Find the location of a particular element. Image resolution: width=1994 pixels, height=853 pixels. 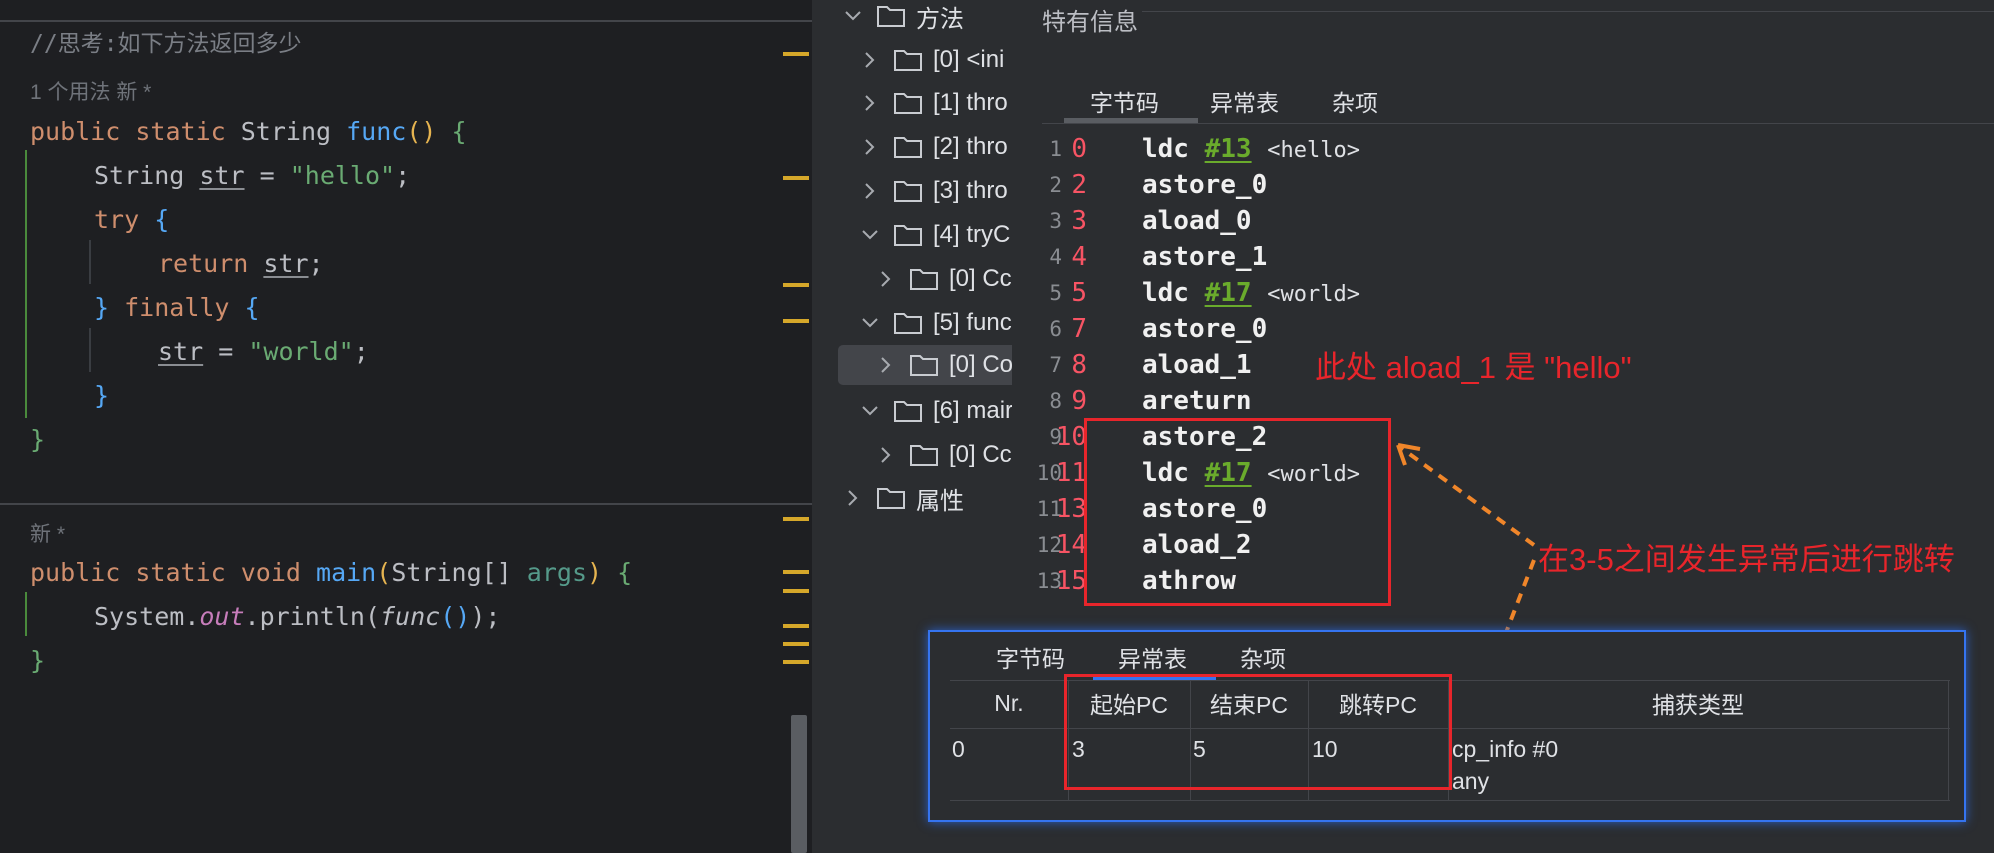

column-header-nr: Nr. is located at coordinates (1009, 703).